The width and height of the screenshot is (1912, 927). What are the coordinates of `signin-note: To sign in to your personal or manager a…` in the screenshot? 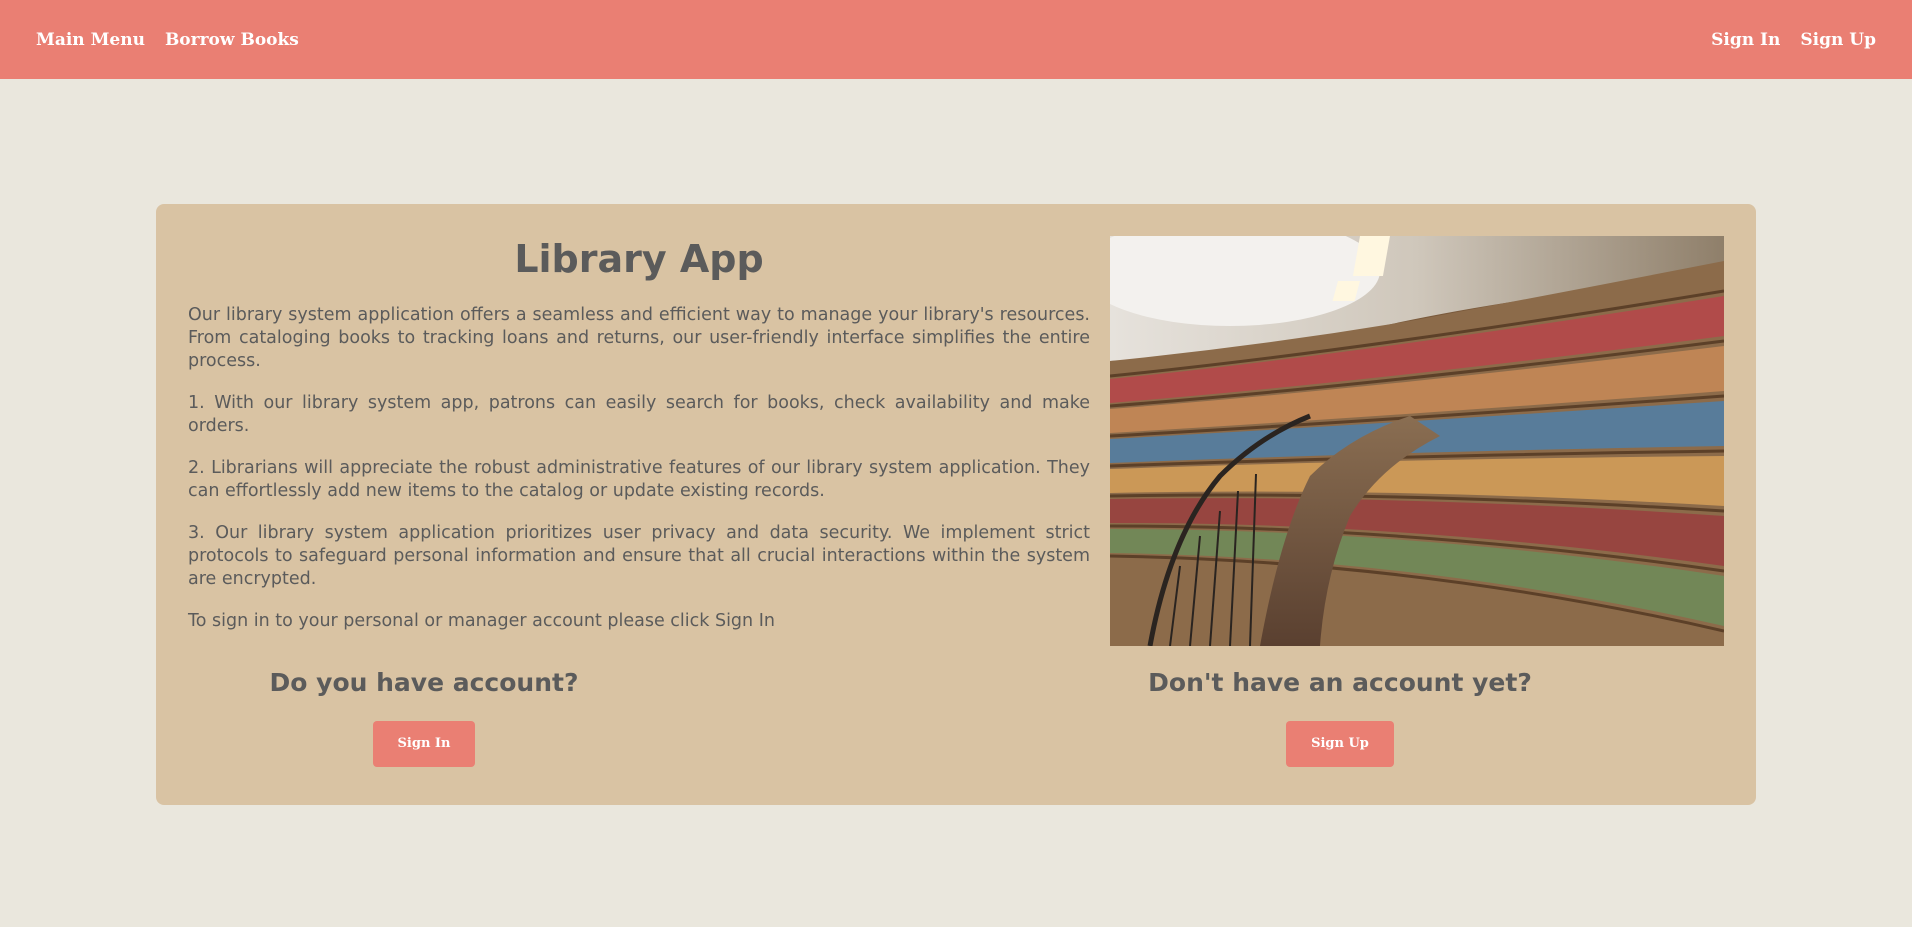 It's located at (481, 621).